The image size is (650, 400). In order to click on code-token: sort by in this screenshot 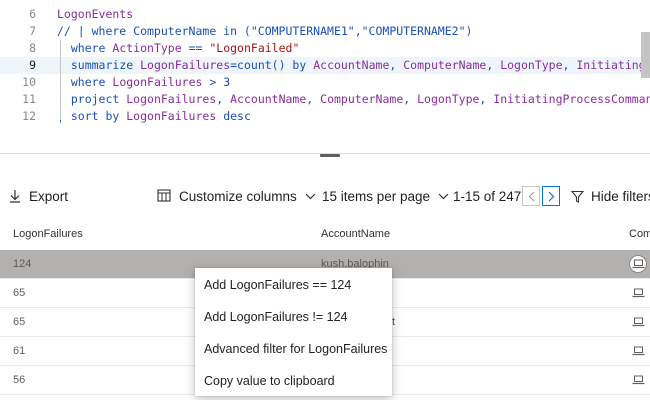, I will do `click(98, 116)`.